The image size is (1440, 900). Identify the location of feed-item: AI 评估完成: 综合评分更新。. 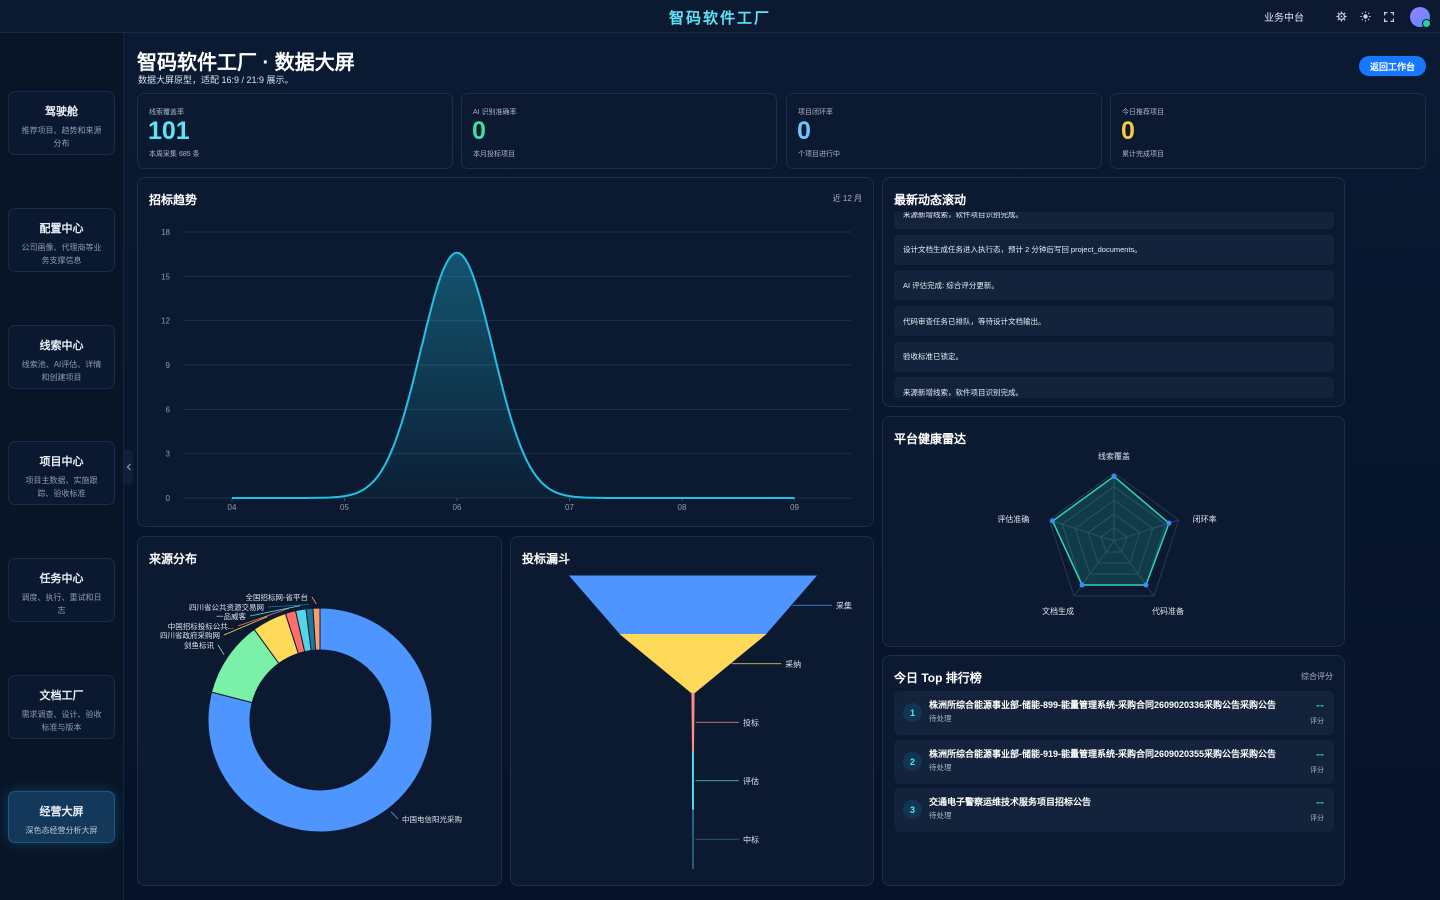
(1114, 285).